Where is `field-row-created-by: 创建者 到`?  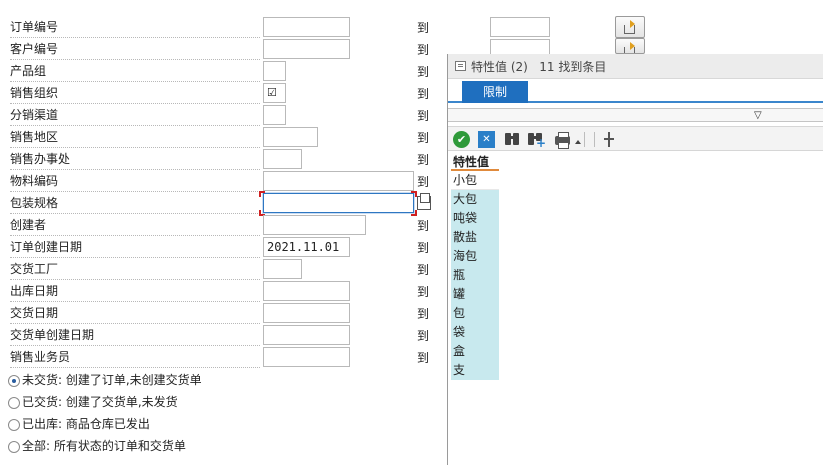 field-row-created-by: 创建者 到 is located at coordinates (222, 226).